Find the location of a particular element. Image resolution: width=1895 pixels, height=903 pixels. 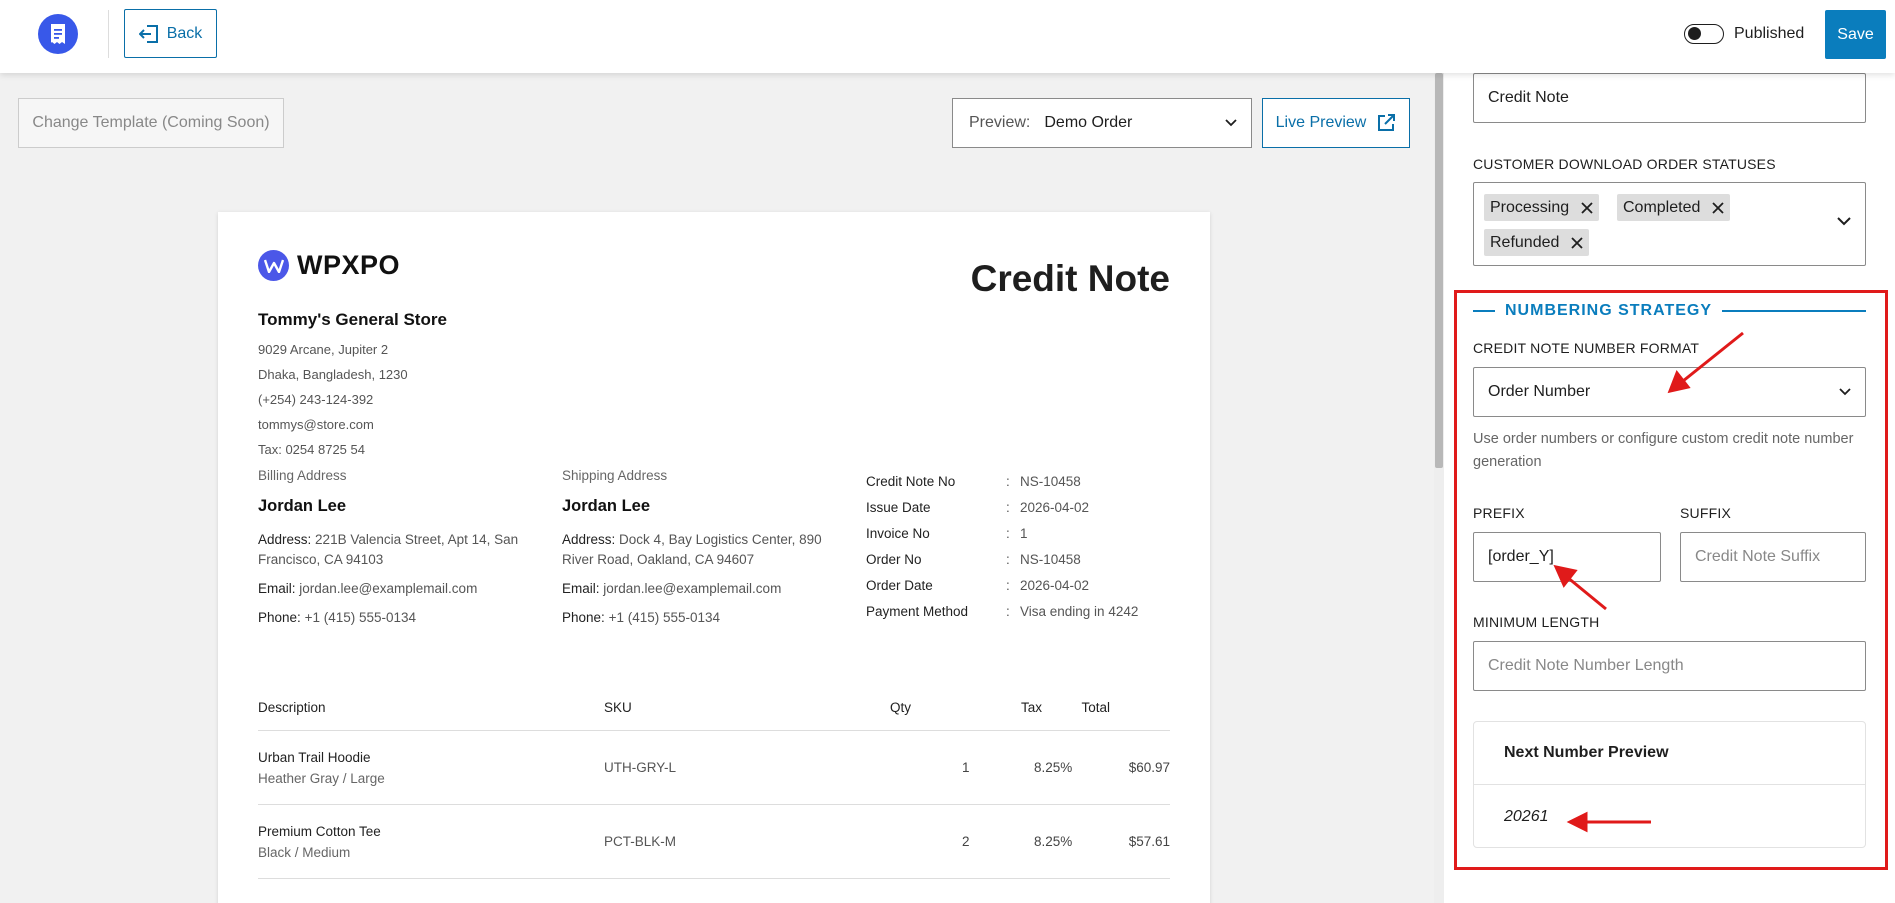

divider is located at coordinates (108, 34).